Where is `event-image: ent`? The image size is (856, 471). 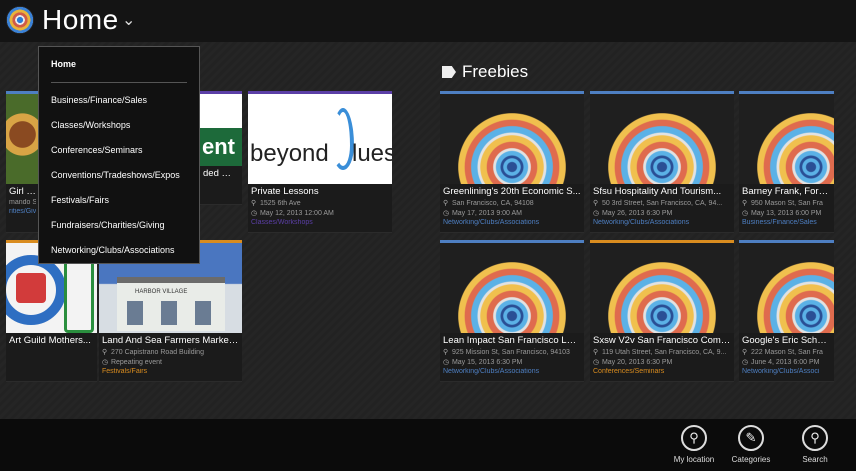 event-image: ent is located at coordinates (221, 130).